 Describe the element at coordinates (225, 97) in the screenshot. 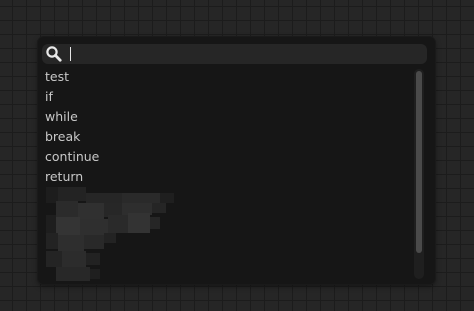

I see `list-item: if` at that location.